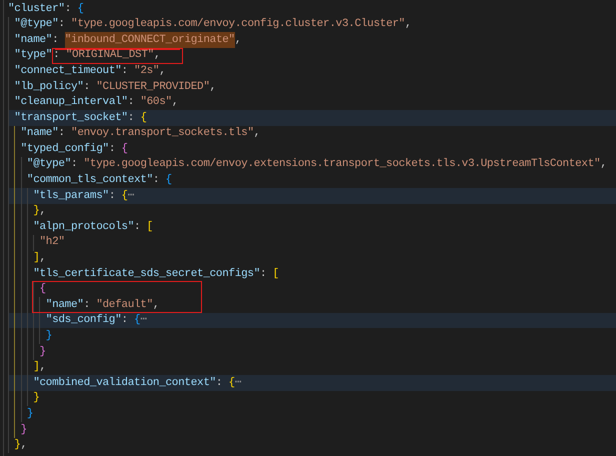 Image resolution: width=616 pixels, height=456 pixels. Describe the element at coordinates (84, 320) in the screenshot. I see `json-key: "sds_config"` at that location.